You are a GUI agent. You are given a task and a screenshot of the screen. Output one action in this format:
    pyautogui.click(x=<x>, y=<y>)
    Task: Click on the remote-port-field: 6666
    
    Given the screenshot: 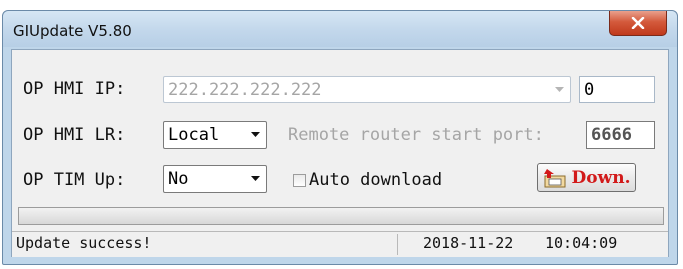 What is the action you would take?
    pyautogui.click(x=620, y=135)
    